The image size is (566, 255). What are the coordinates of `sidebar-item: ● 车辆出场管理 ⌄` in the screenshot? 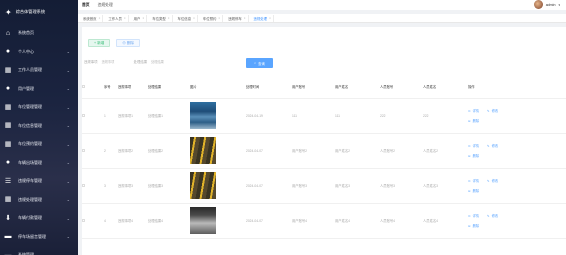 It's located at (39, 163).